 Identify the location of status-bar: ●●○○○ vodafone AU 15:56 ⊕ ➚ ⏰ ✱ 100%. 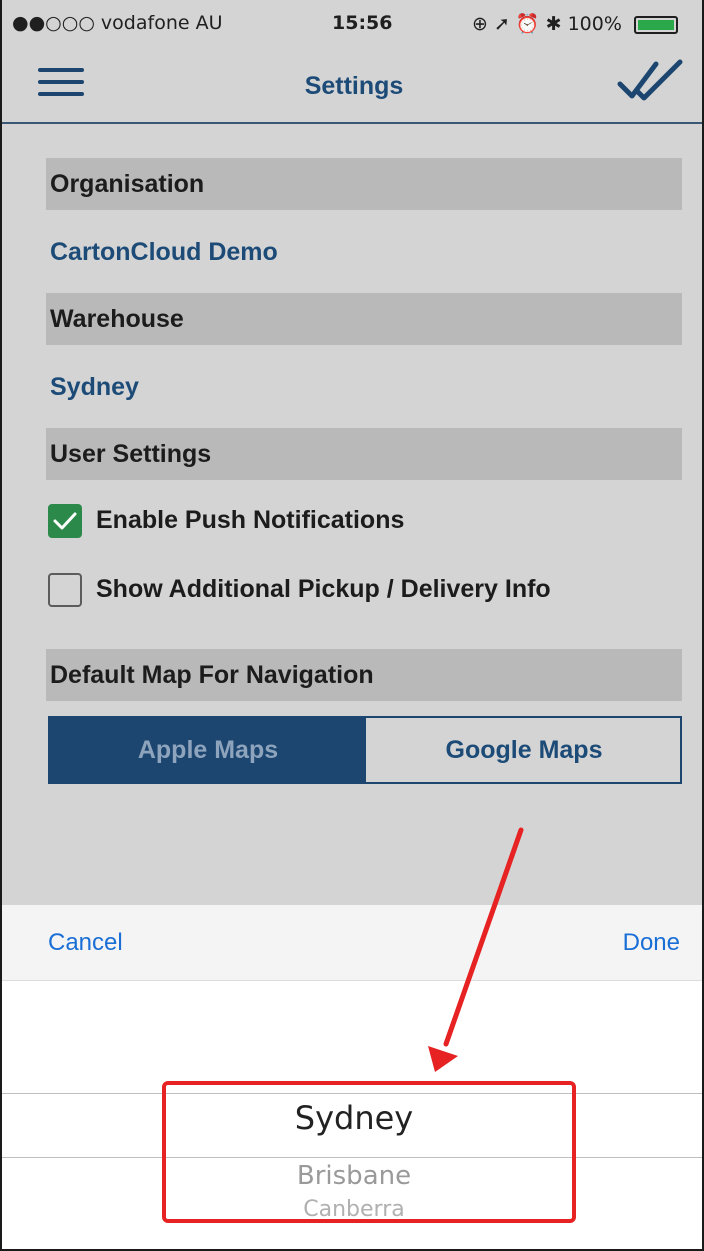
(352, 24).